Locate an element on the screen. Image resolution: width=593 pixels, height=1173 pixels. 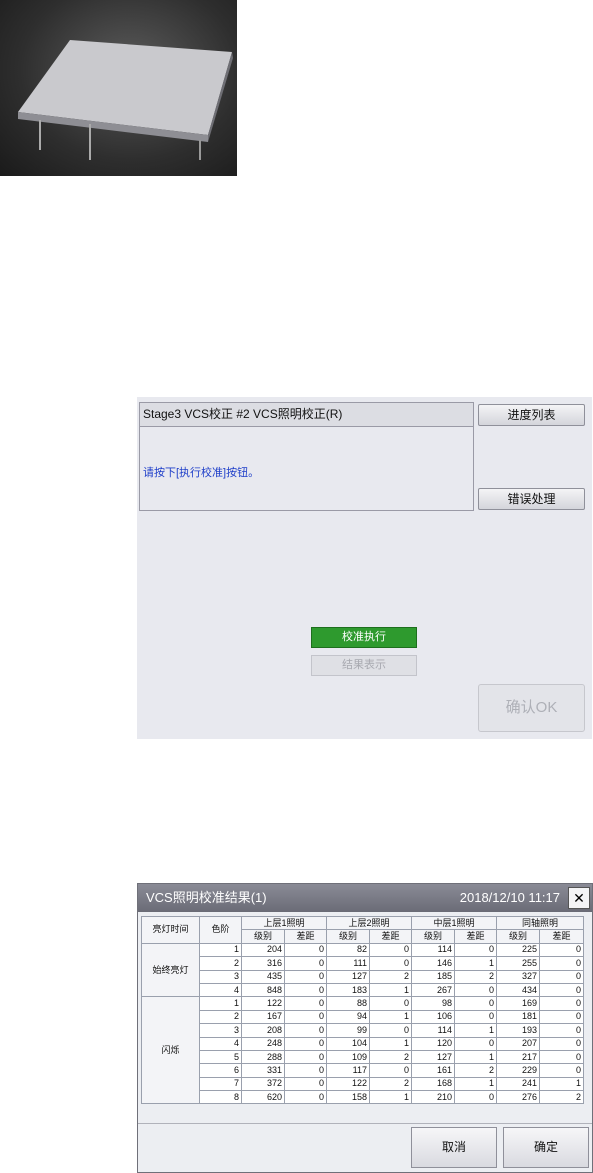
table-row: 2 167 0 94 1 106 0 181 0 is located at coordinates (363, 1017).